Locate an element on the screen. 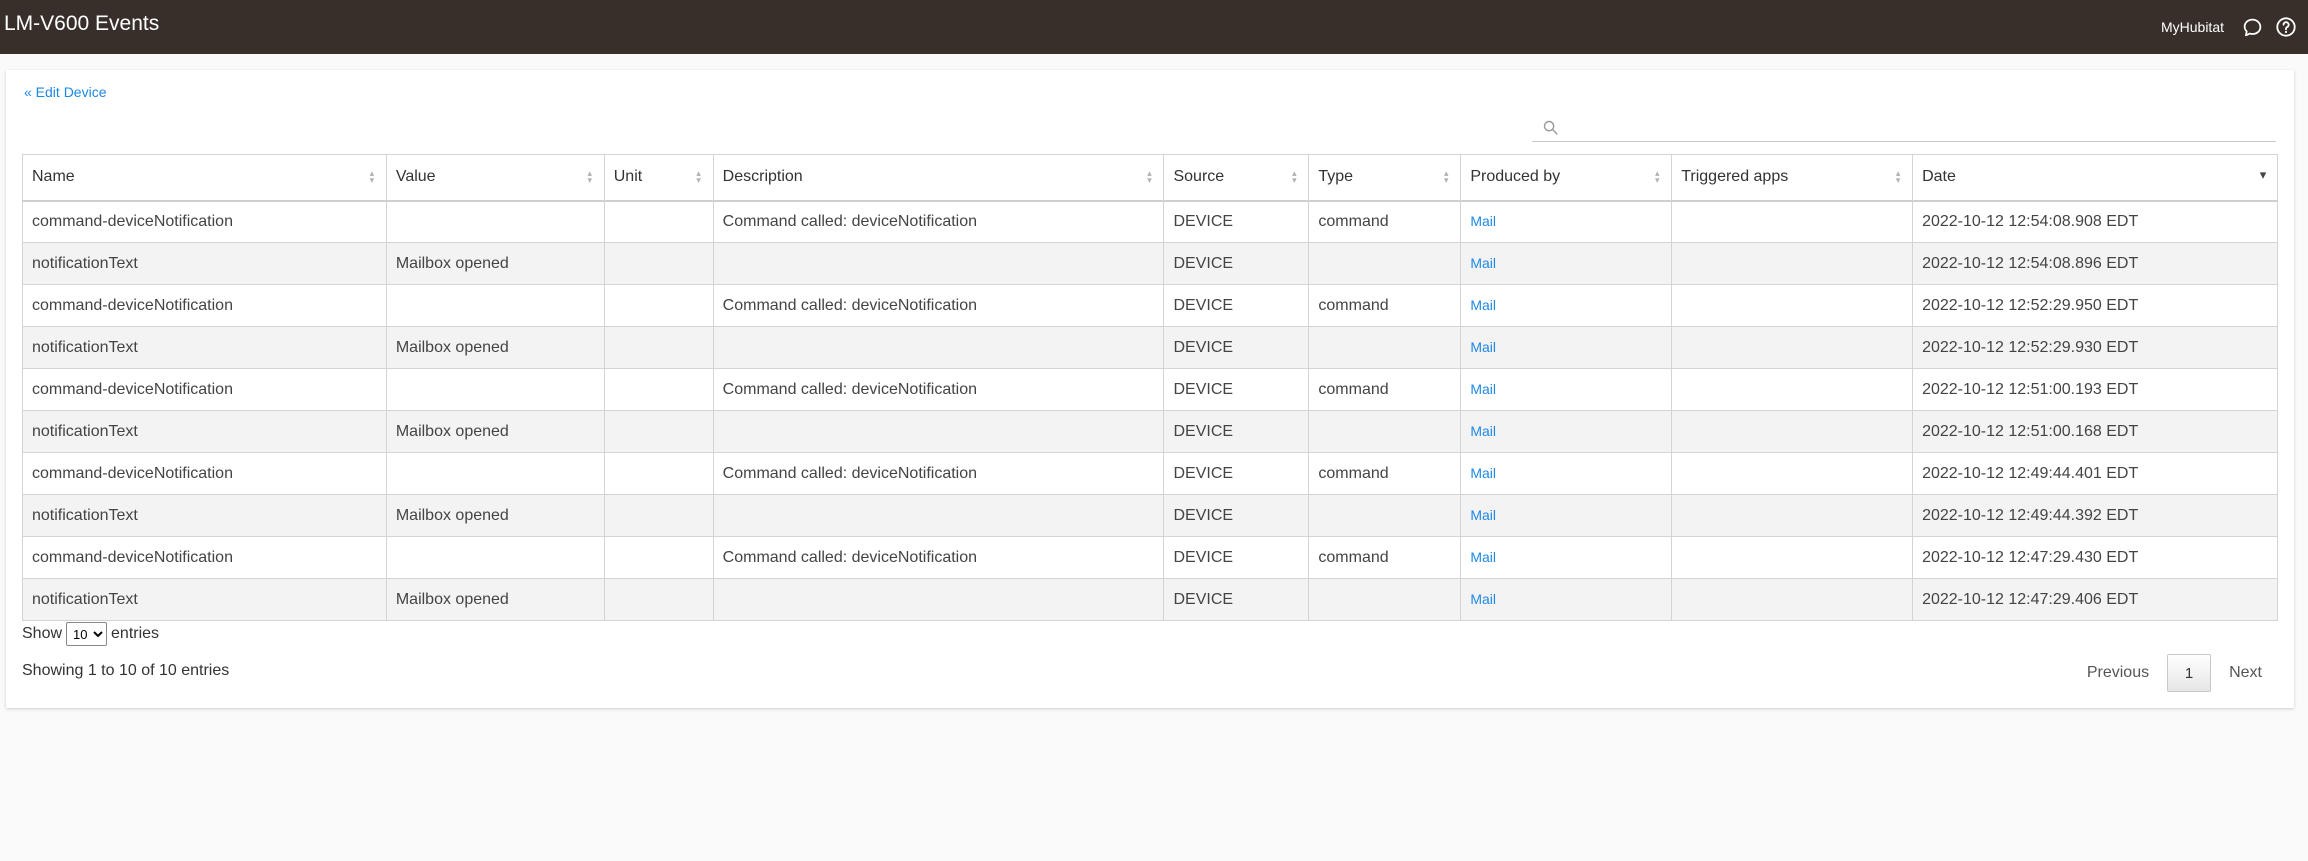  search-input is located at coordinates (1914, 128).